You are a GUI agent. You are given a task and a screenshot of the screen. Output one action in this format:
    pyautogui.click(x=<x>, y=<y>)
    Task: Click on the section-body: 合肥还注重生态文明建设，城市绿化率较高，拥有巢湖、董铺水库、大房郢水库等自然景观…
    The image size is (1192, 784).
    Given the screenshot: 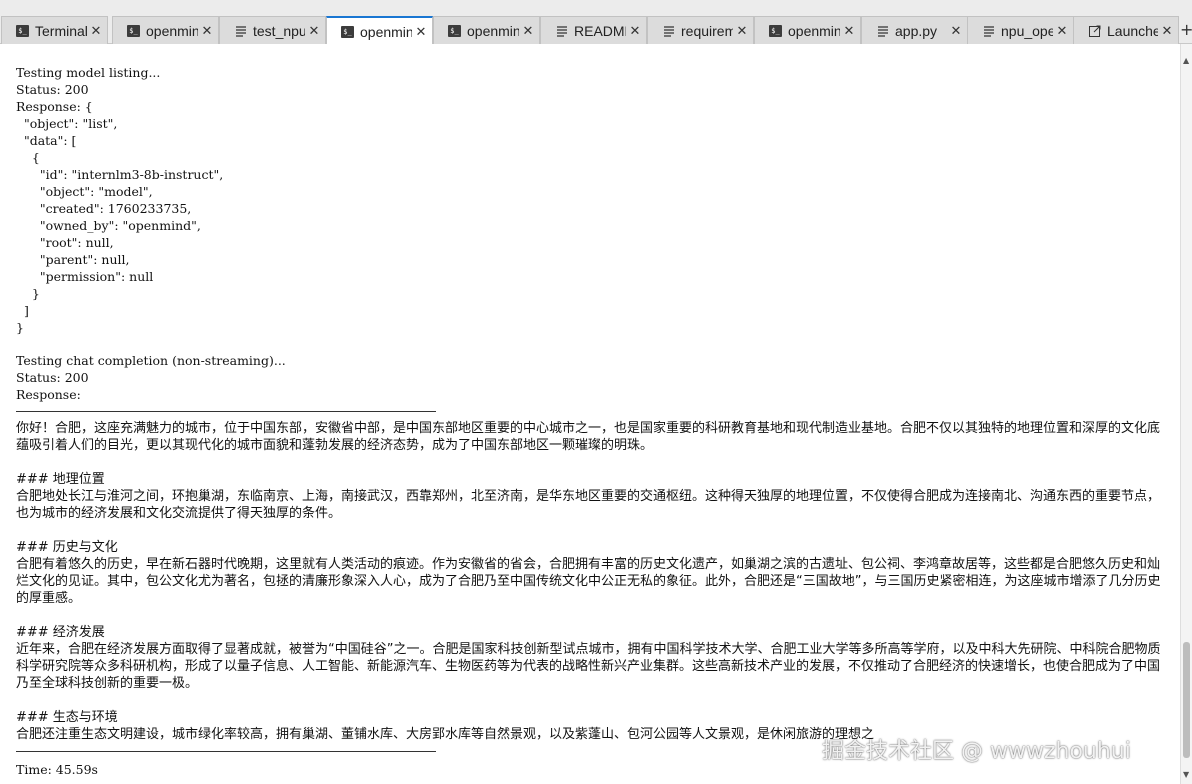 What is the action you would take?
    pyautogui.click(x=445, y=734)
    